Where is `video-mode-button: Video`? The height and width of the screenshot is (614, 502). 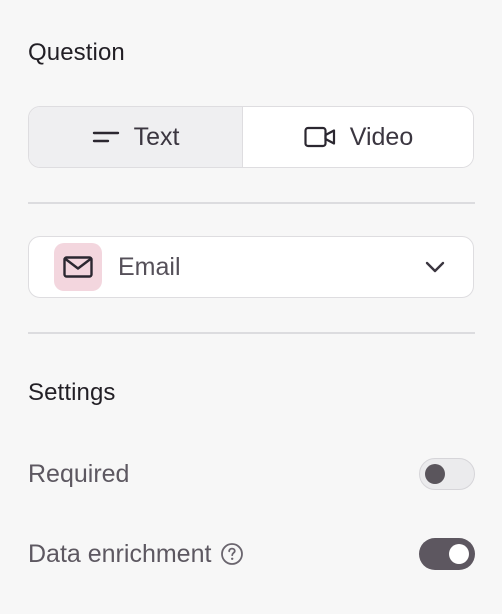
video-mode-button: Video is located at coordinates (358, 137).